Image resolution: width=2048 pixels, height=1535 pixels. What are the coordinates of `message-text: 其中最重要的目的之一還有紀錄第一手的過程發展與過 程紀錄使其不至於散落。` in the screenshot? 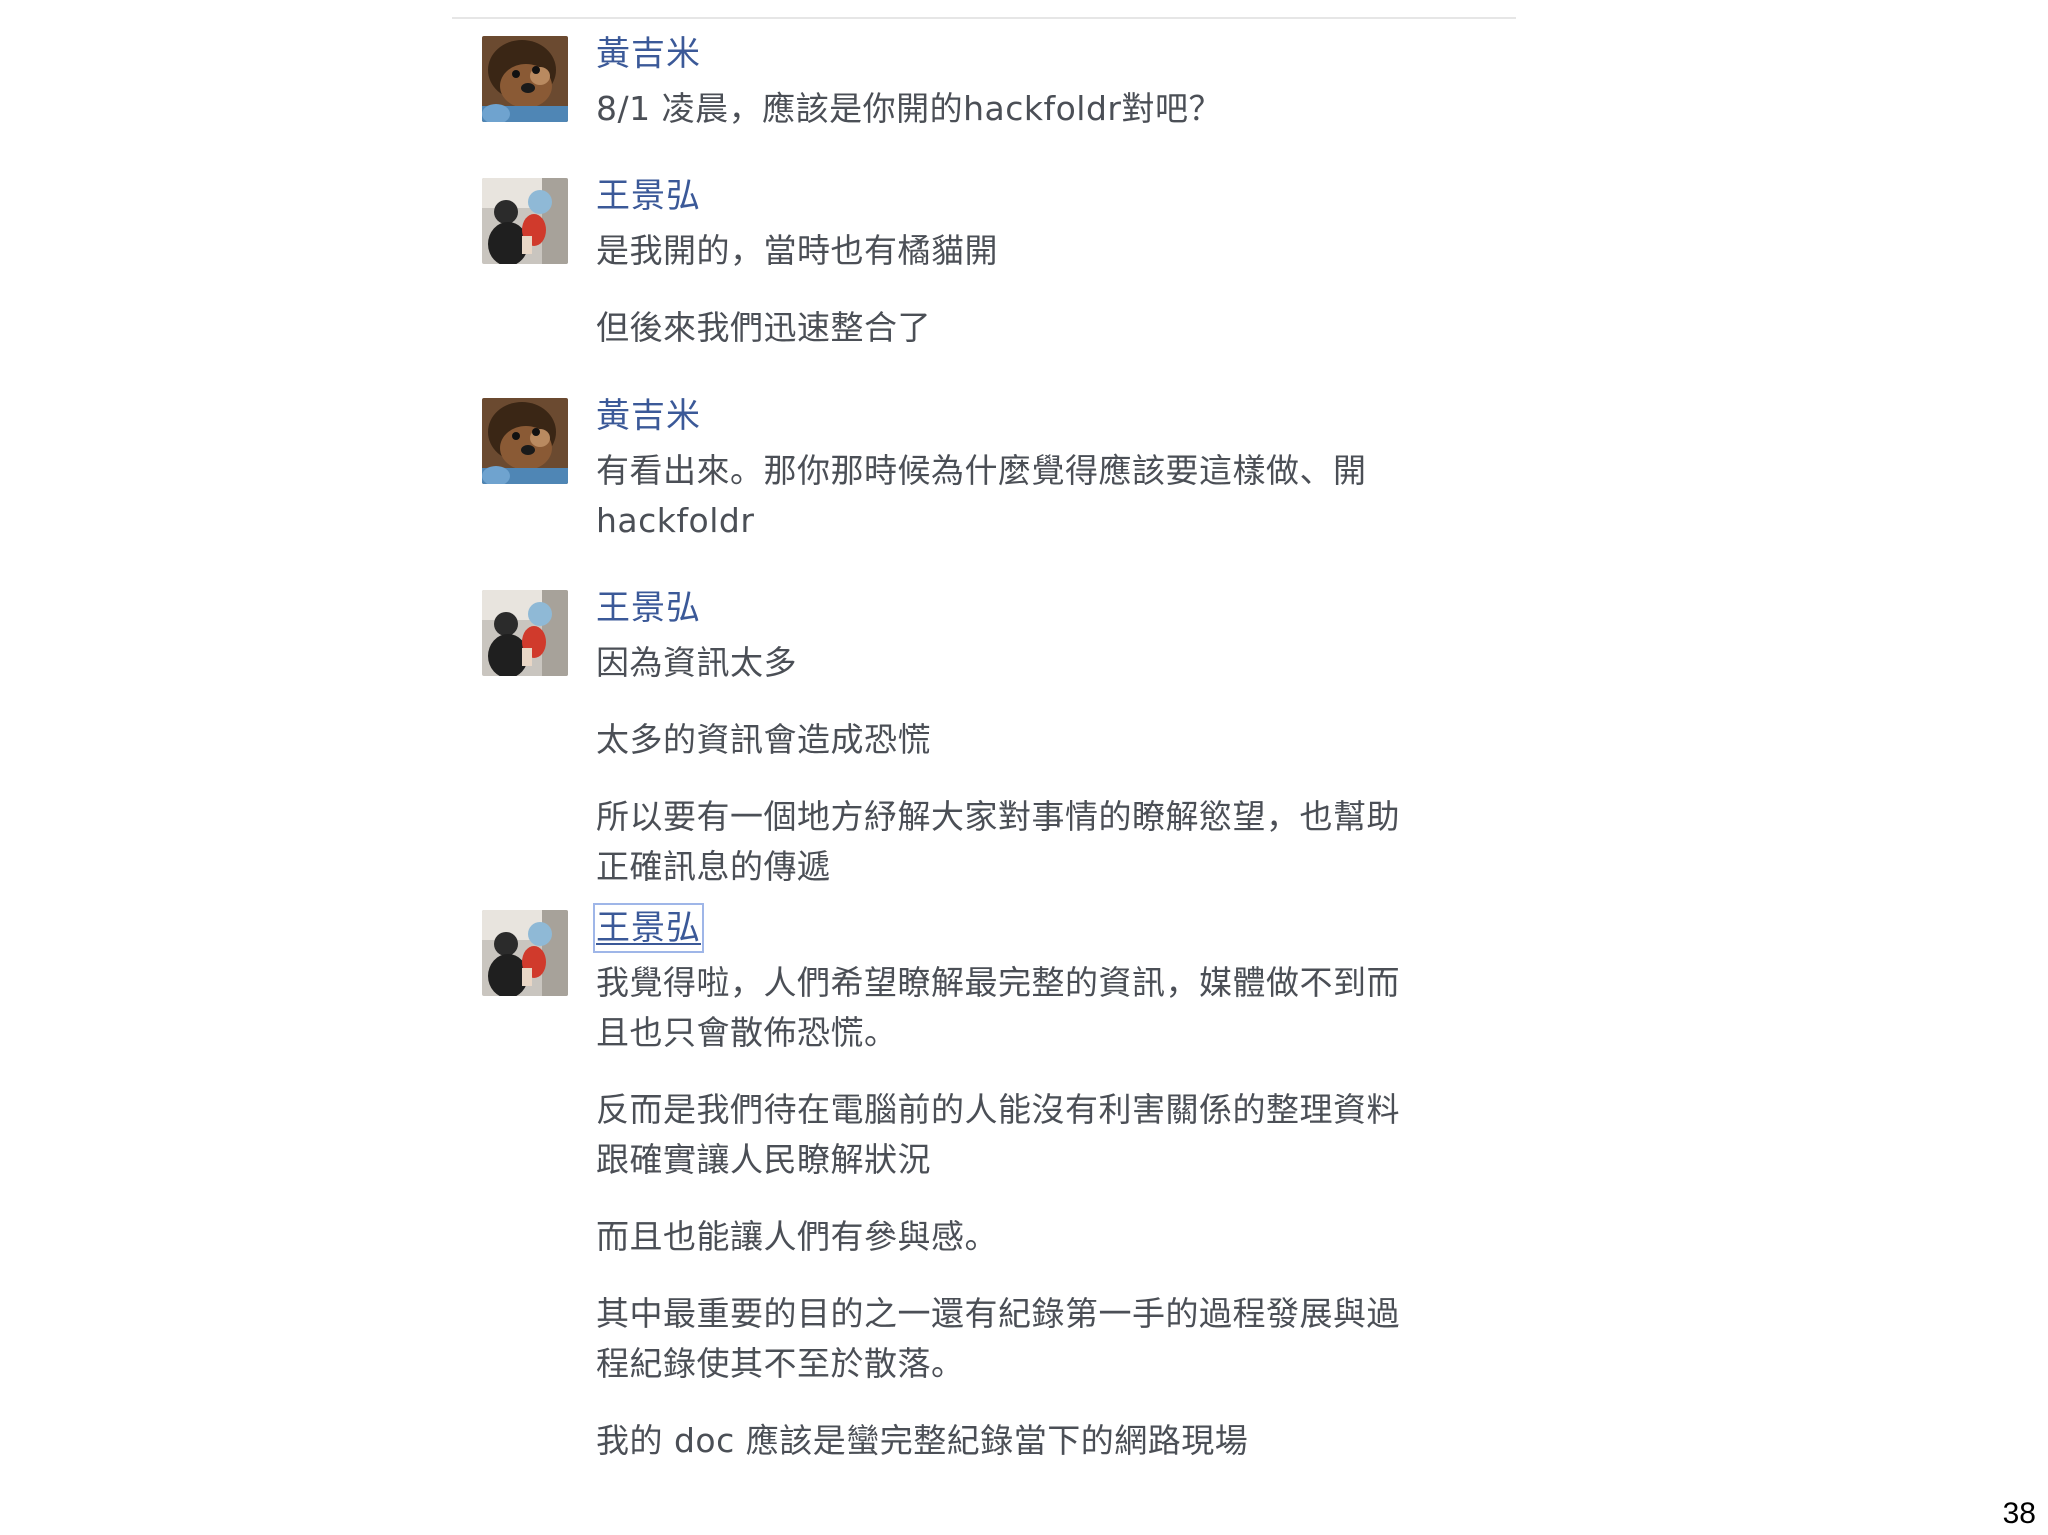 It's located at (998, 1338).